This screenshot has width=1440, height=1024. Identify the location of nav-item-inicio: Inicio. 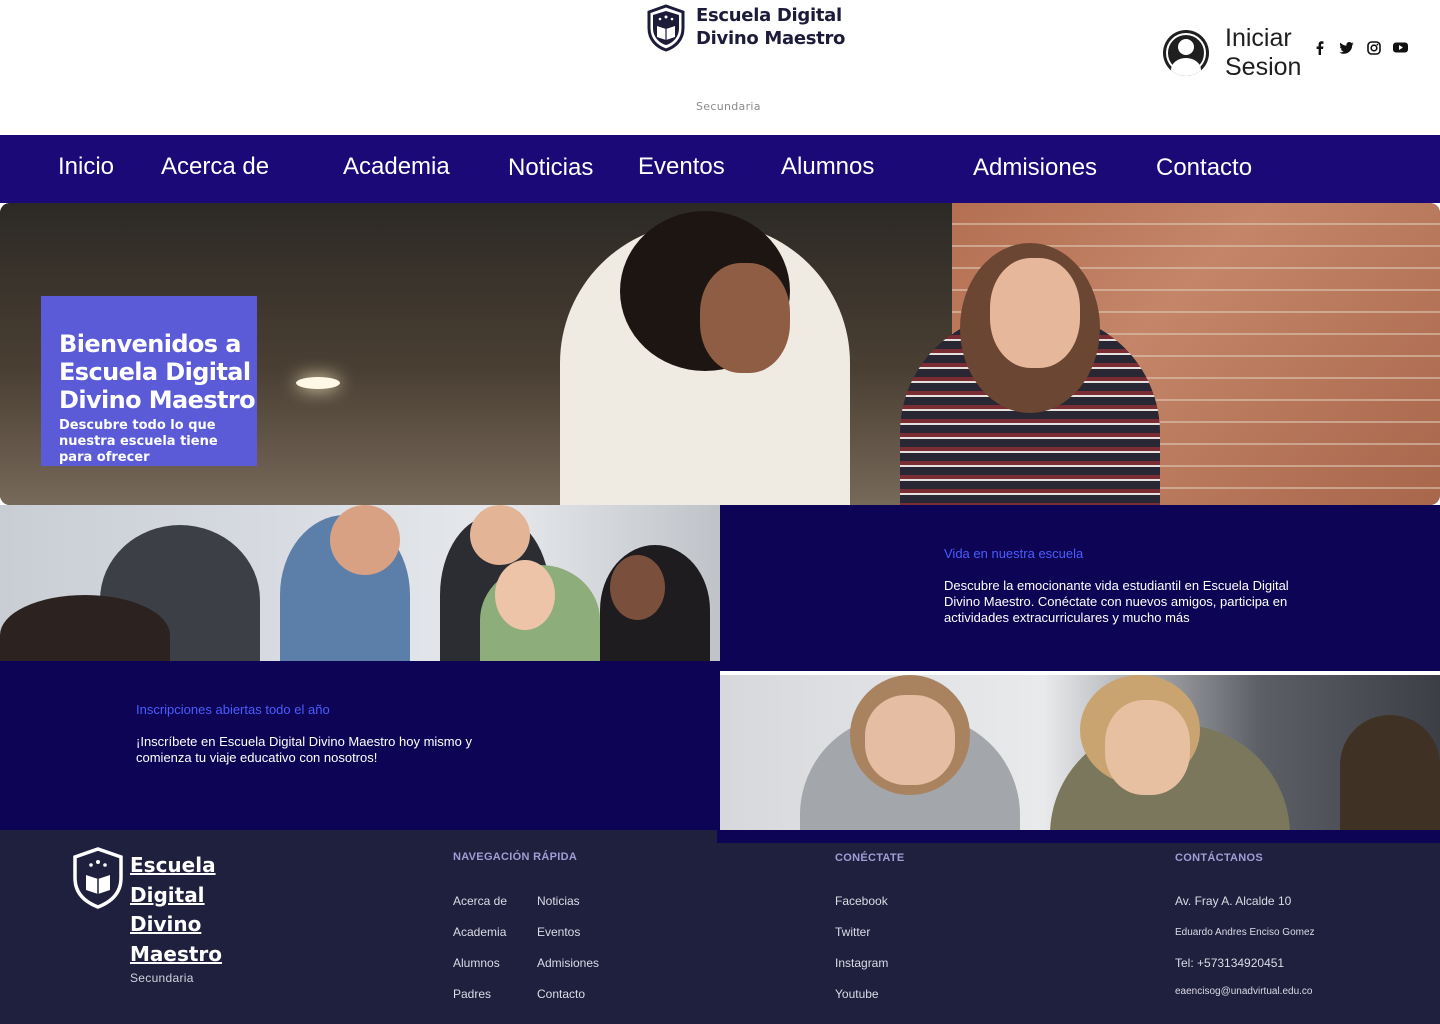
(86, 167).